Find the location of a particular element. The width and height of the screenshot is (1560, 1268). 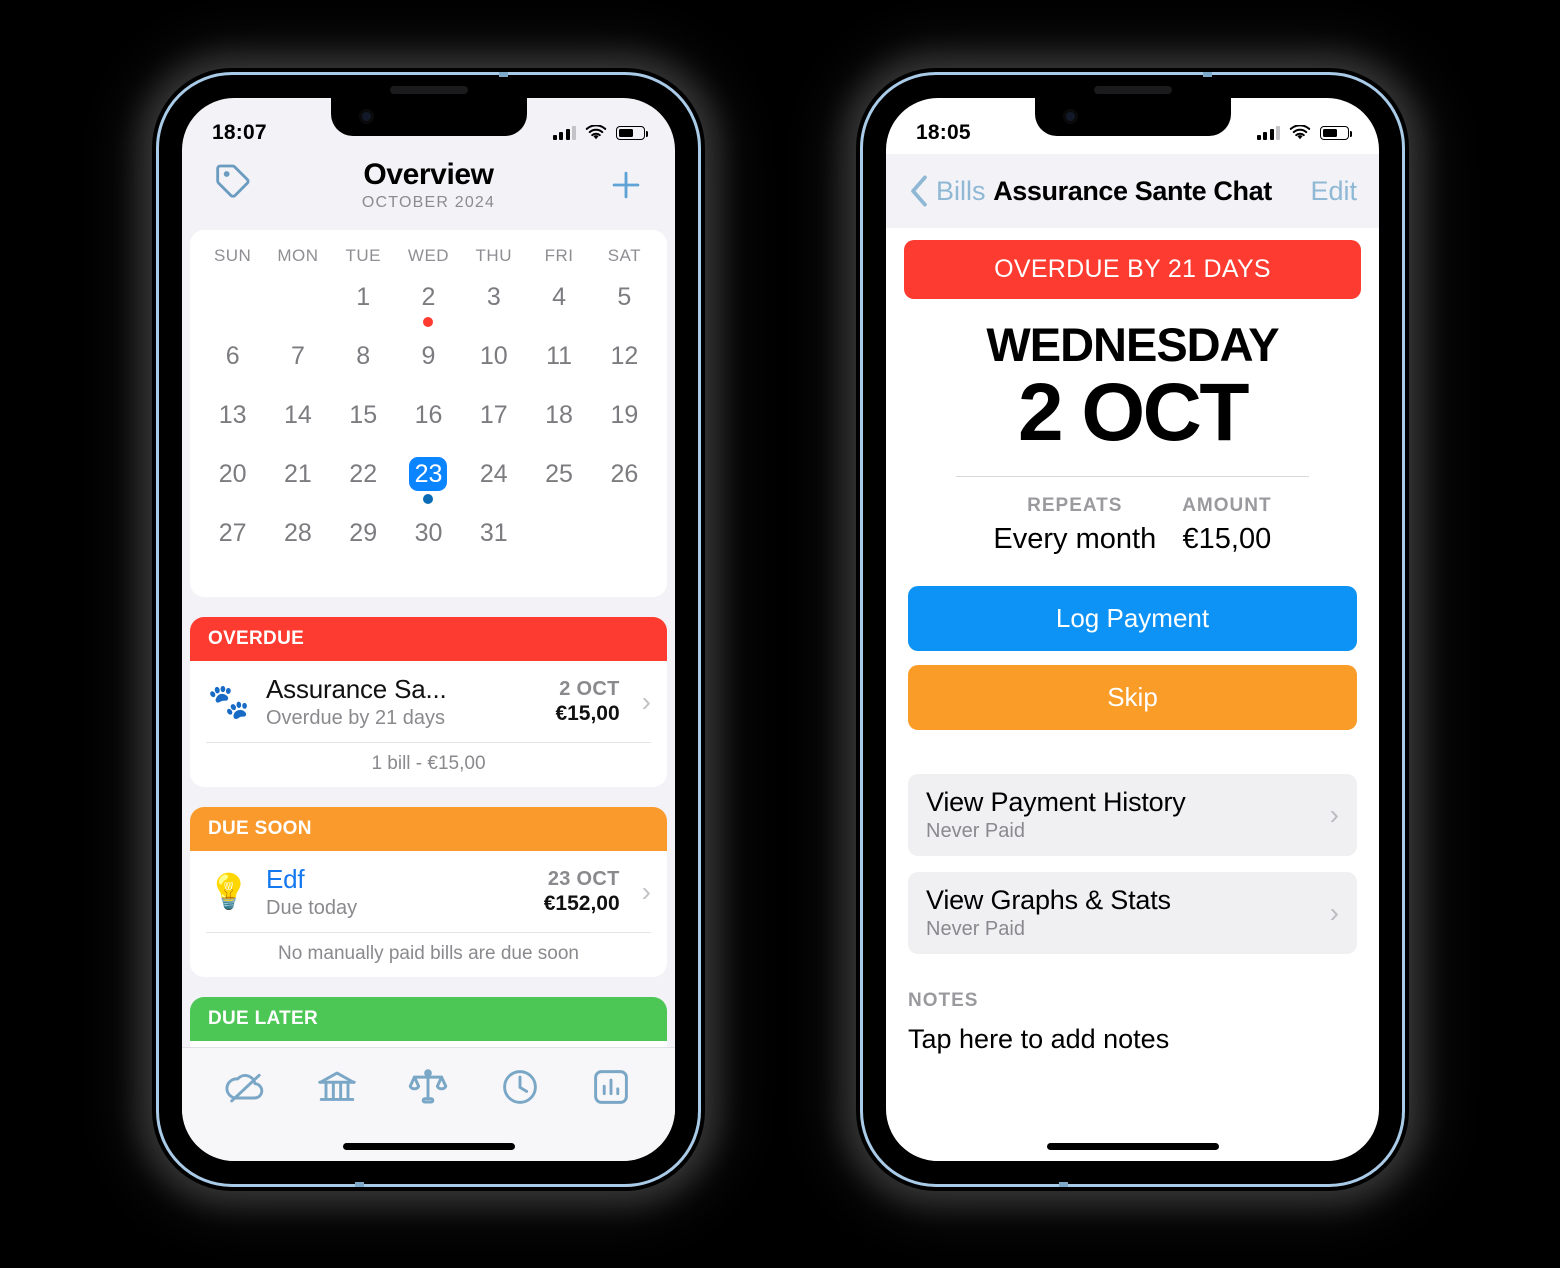

calendar-day-number: 18 is located at coordinates (559, 415).